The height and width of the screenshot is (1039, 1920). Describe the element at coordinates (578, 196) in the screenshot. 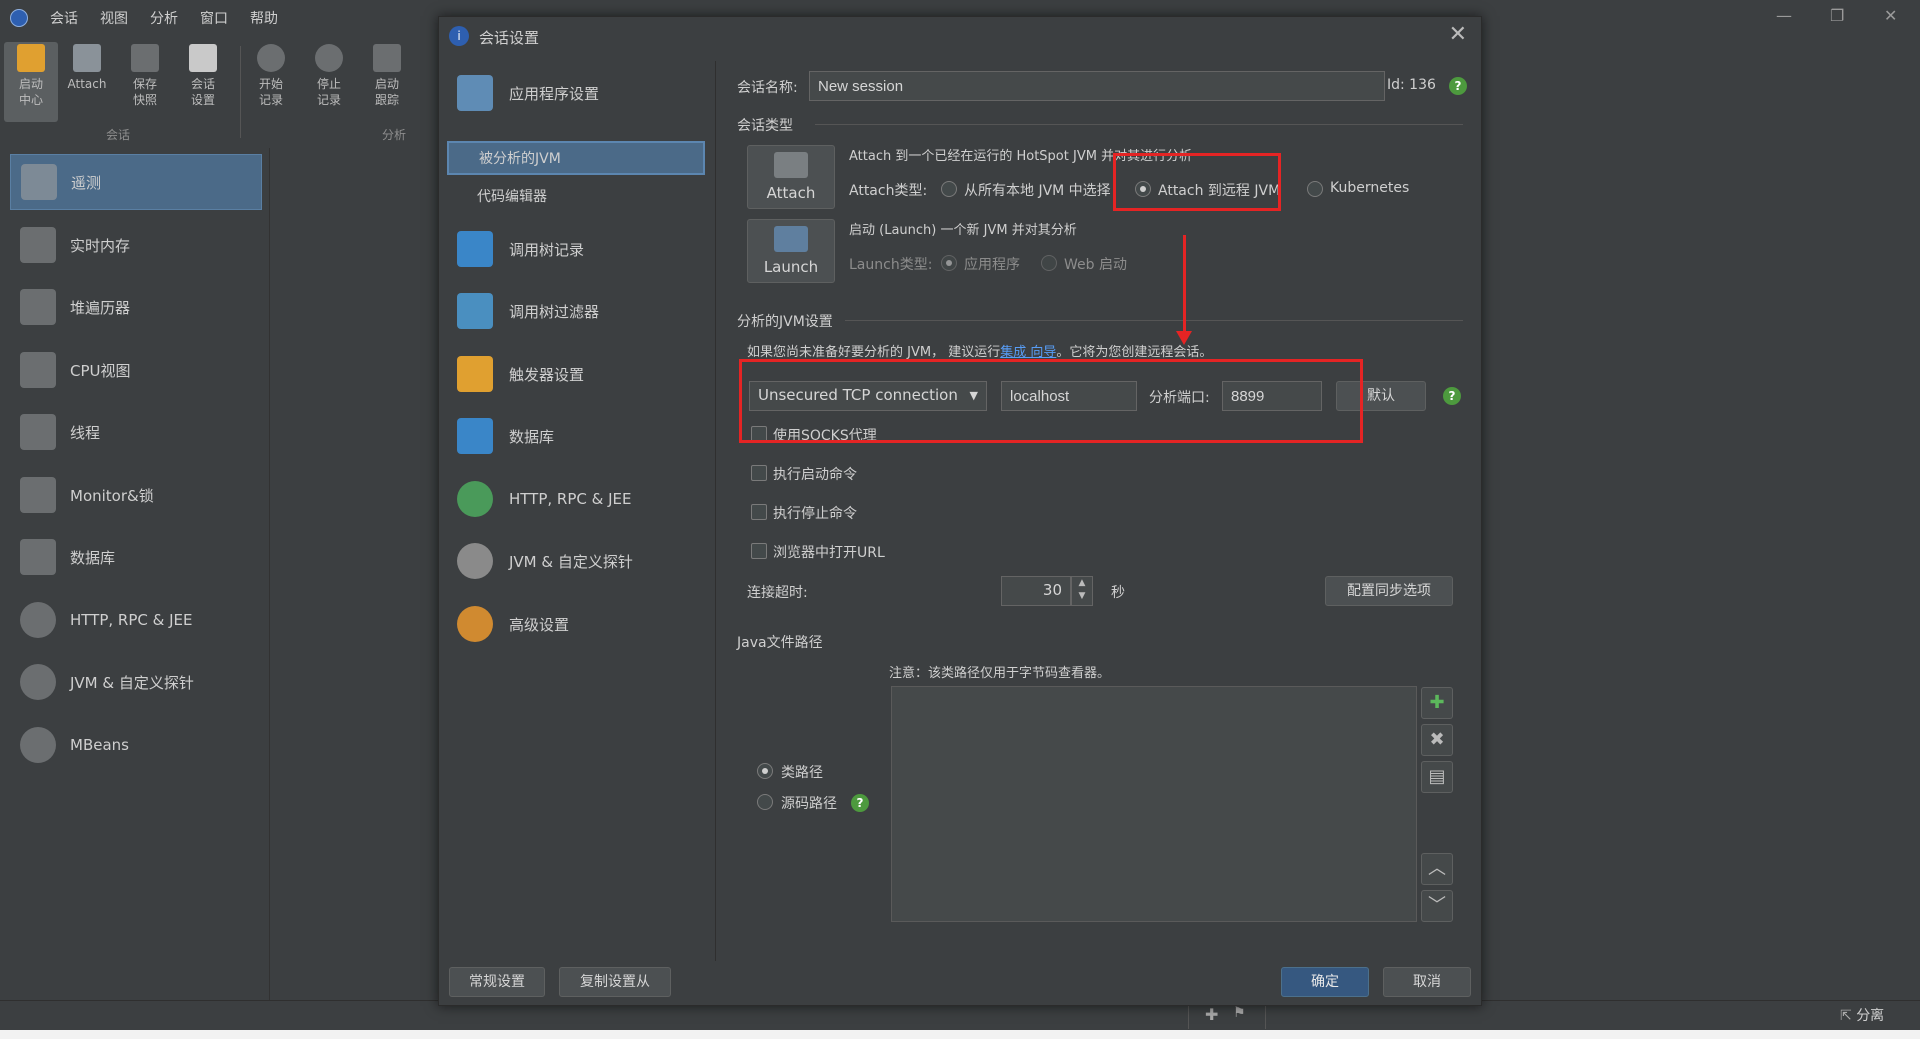

I see `category-code-editor: 代码编辑器` at that location.